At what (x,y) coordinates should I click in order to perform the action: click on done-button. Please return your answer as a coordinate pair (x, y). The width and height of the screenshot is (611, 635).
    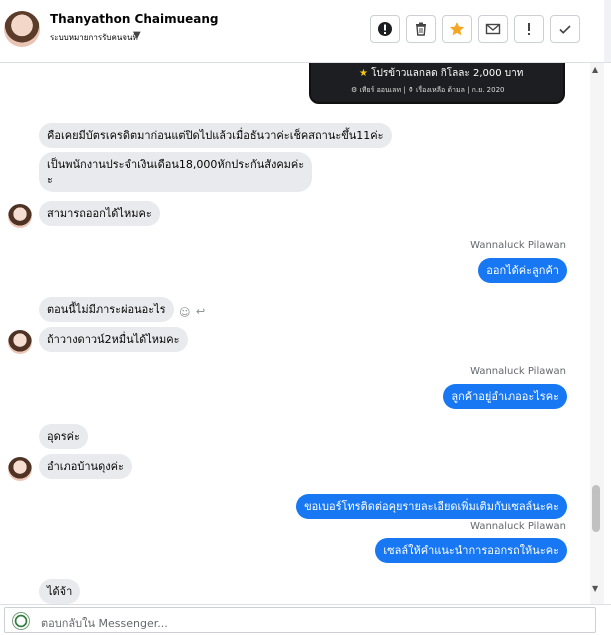
    Looking at the image, I should click on (565, 29).